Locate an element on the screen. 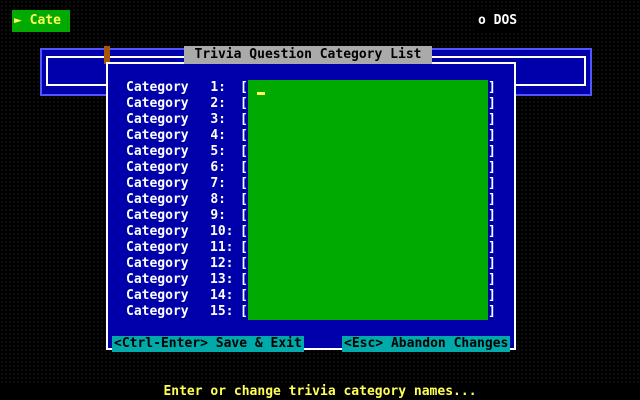 Image resolution: width=640 pixels, height=400 pixels. category-number: 3: is located at coordinates (218, 119).